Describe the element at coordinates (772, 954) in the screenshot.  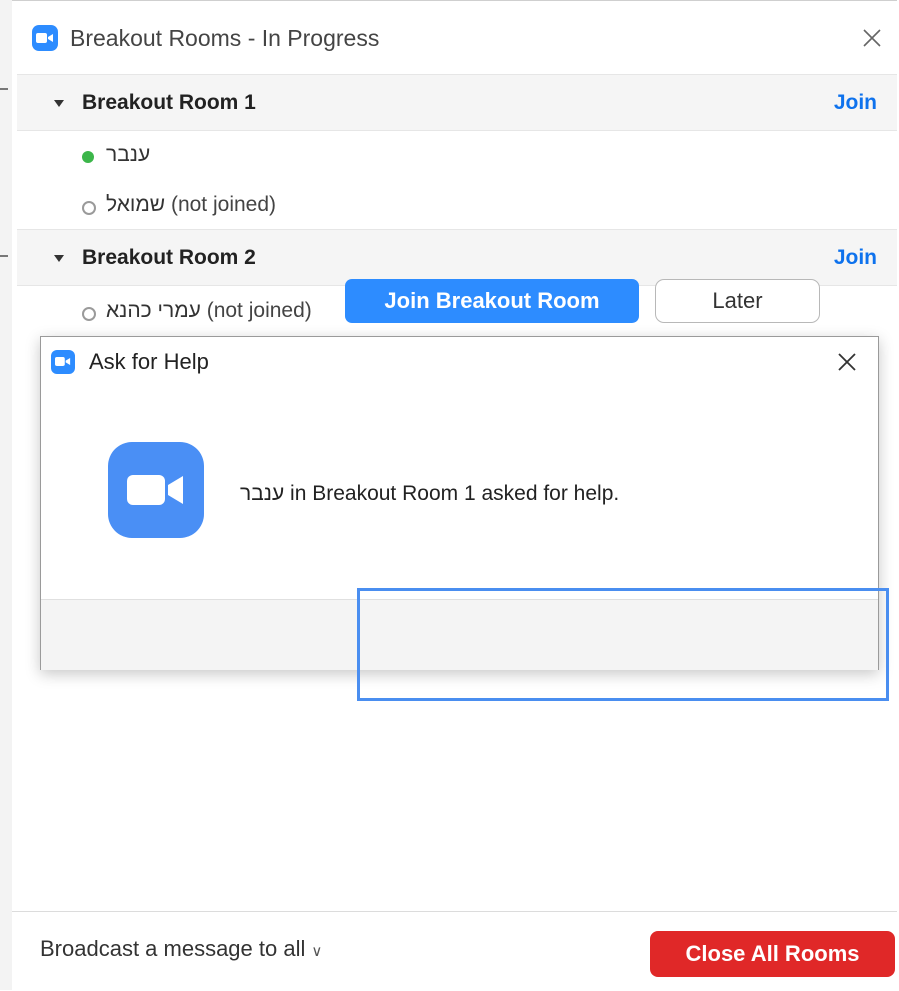
I see `close-all-rooms-button: Close All Rooms` at that location.